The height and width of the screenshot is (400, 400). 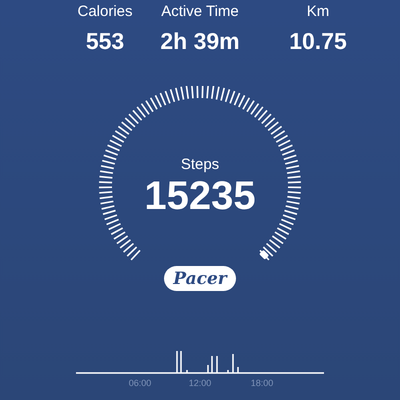 What do you see at coordinates (318, 11) in the screenshot?
I see `stat-label: Km` at bounding box center [318, 11].